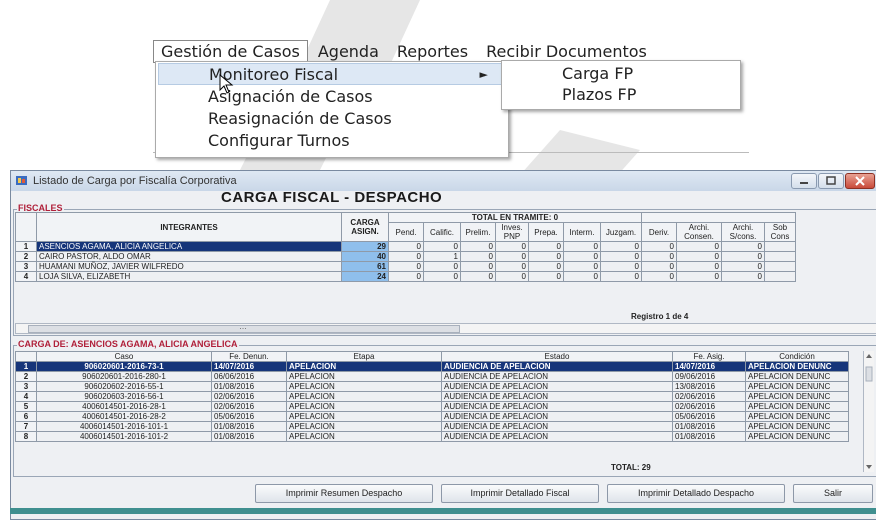 Image resolution: width=876 pixels, height=520 pixels. I want to click on column-header-archi-s-cons: Archi. S/cons., so click(743, 232).